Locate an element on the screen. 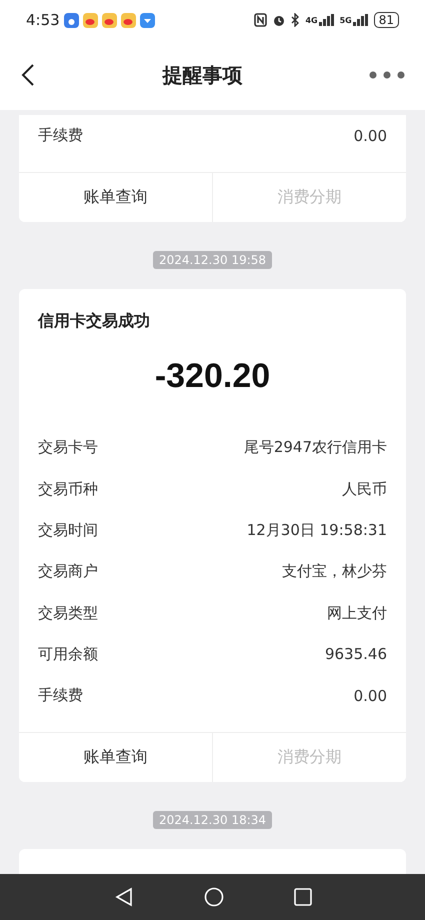  page-title: 提醒事项 is located at coordinates (202, 75).